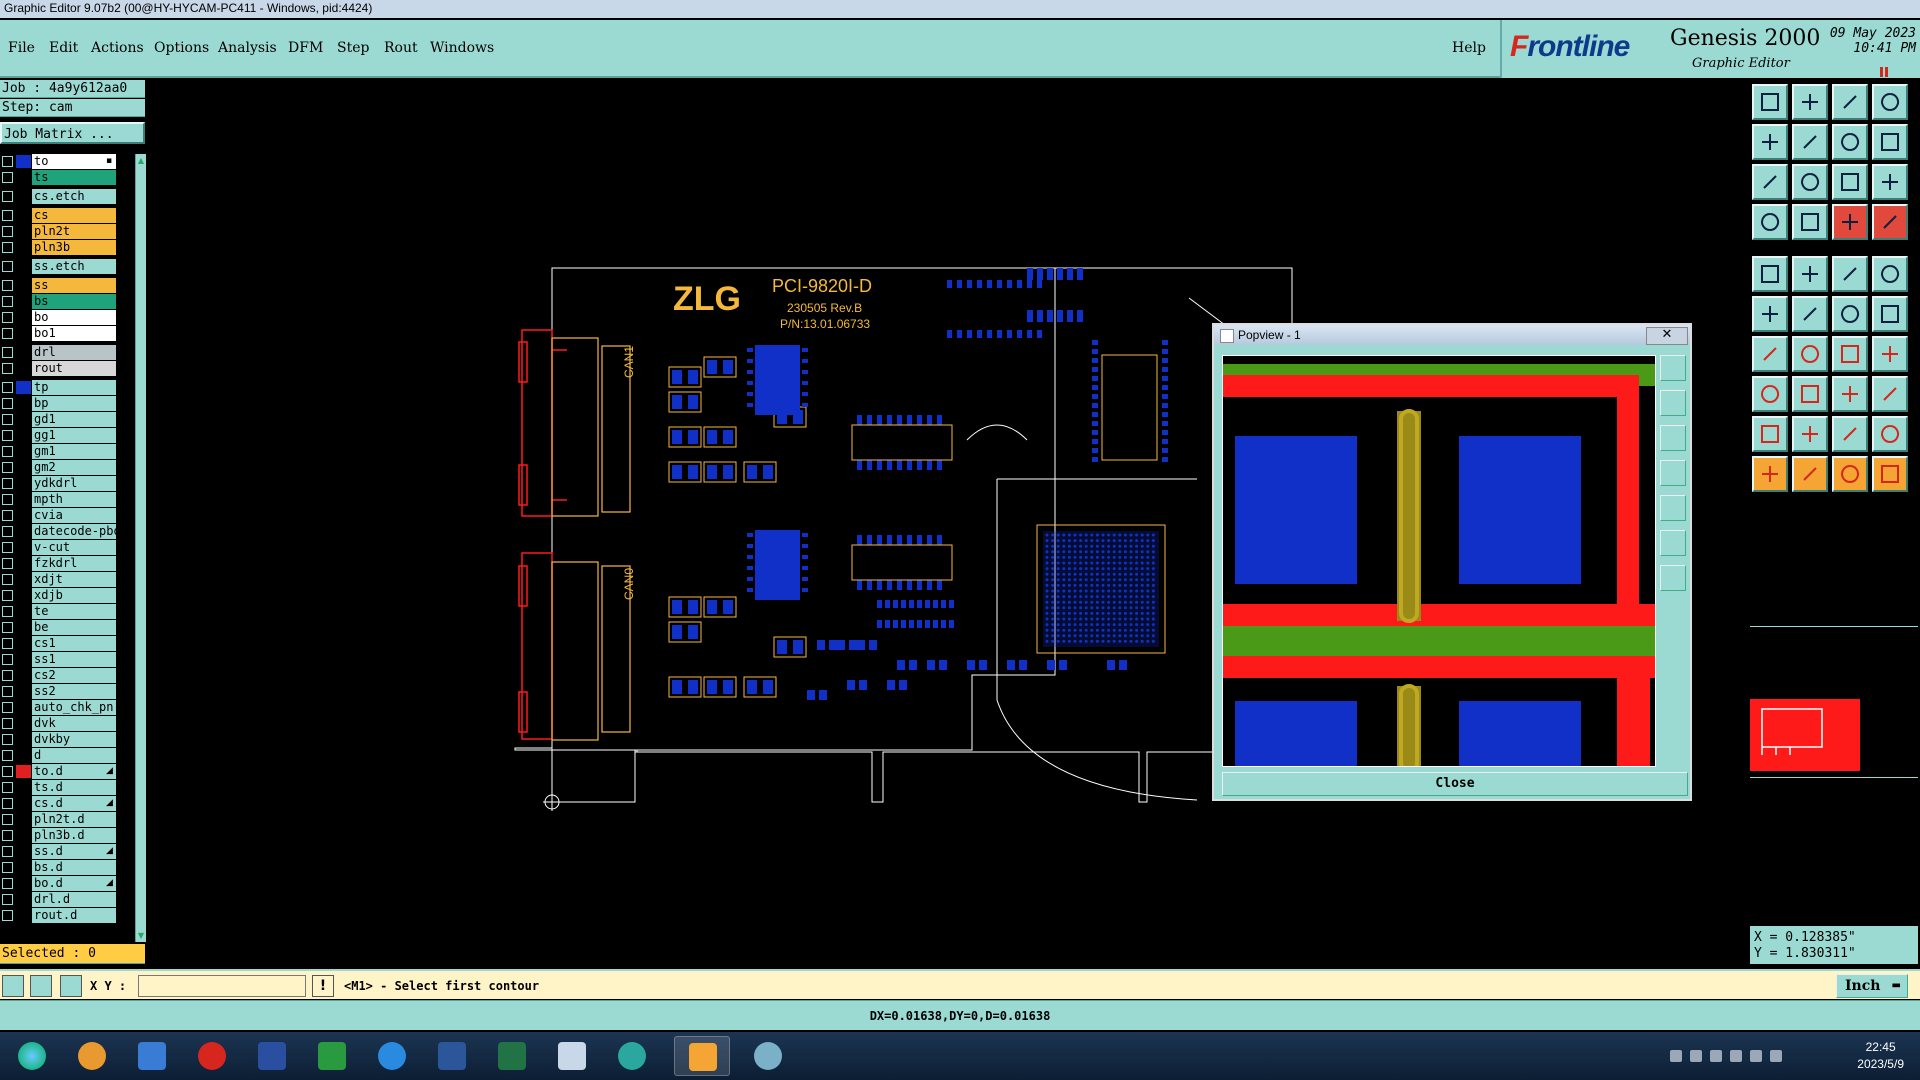 Image resolution: width=1920 pixels, height=1080 pixels. Describe the element at coordinates (1850, 142) in the screenshot. I see `undo-icon` at that location.